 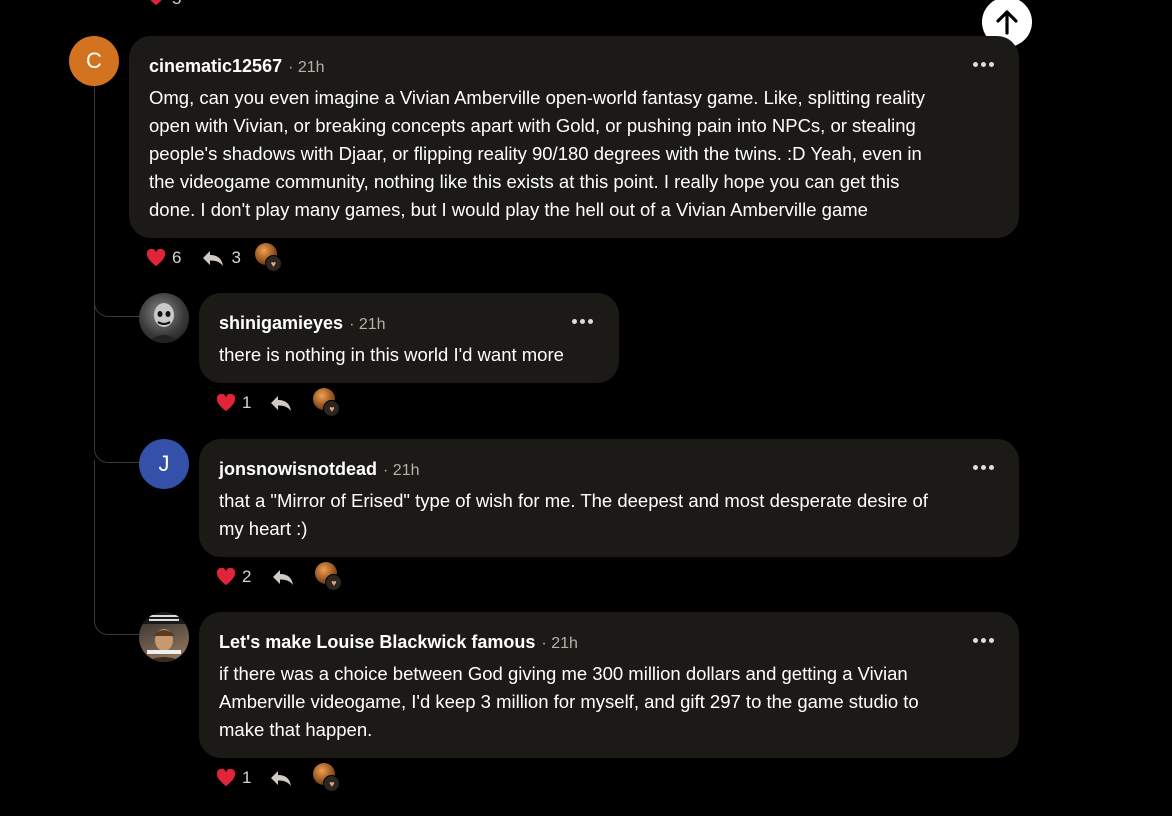 I want to click on meme-avatar-icon, so click(x=164, y=637).